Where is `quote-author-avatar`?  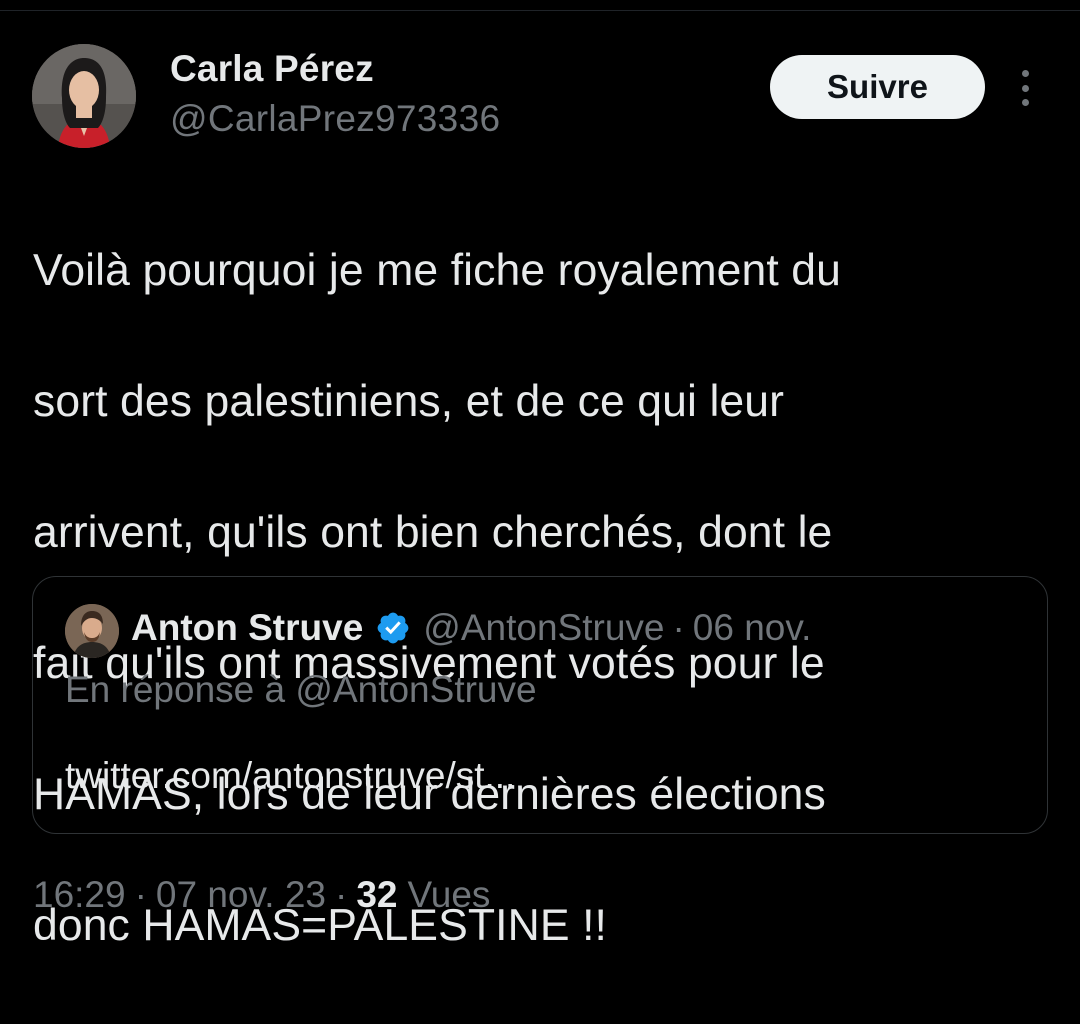
quote-author-avatar is located at coordinates (92, 631).